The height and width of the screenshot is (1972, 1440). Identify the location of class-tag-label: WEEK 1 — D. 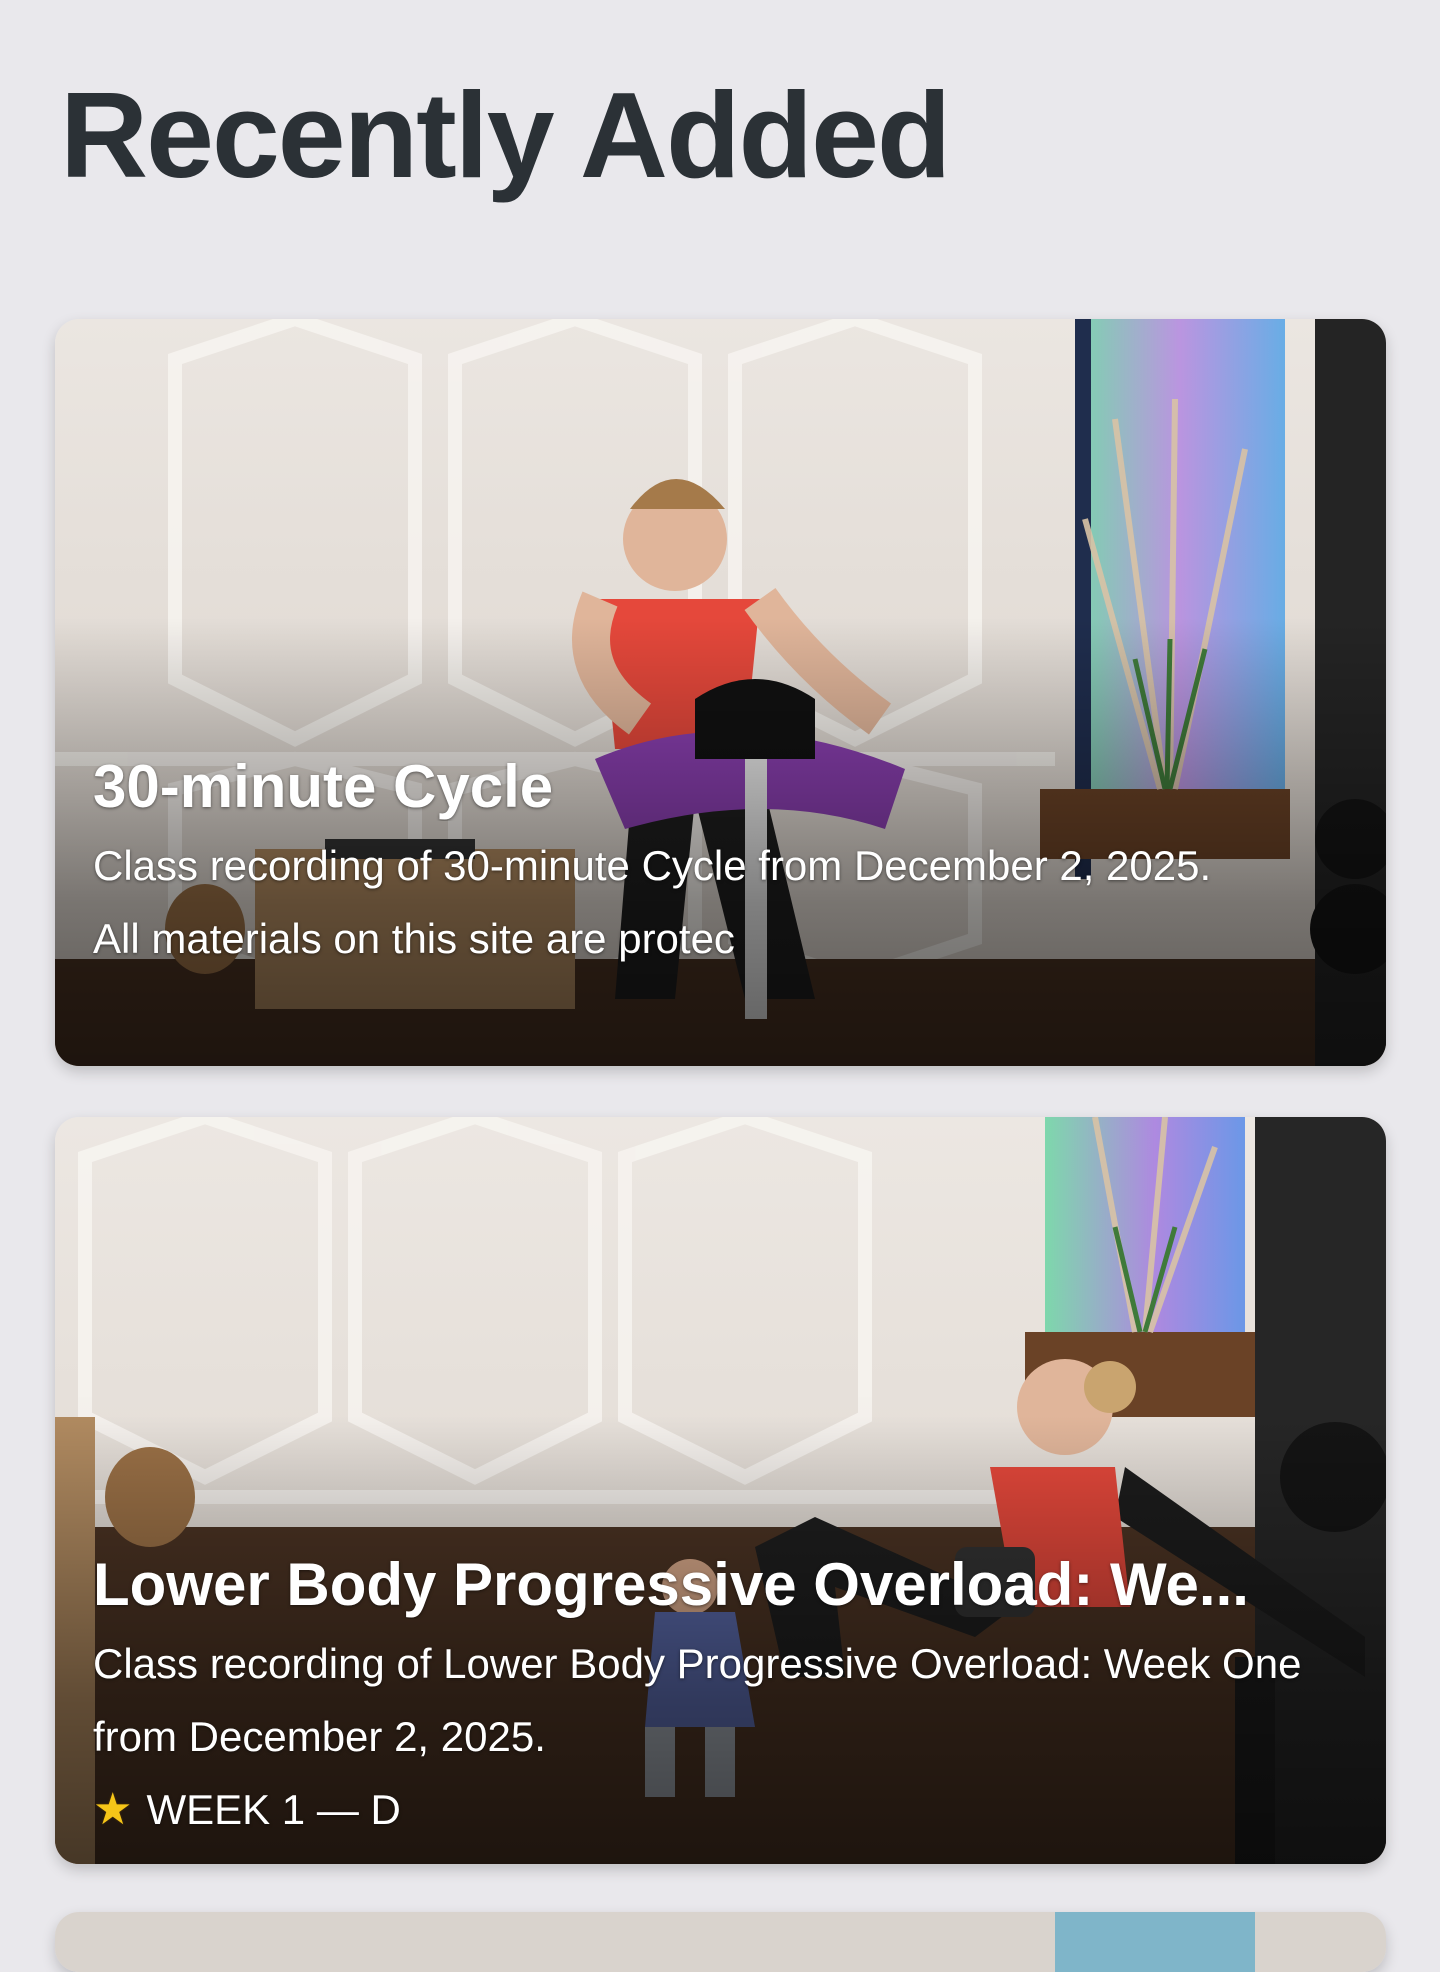
(273, 1809).